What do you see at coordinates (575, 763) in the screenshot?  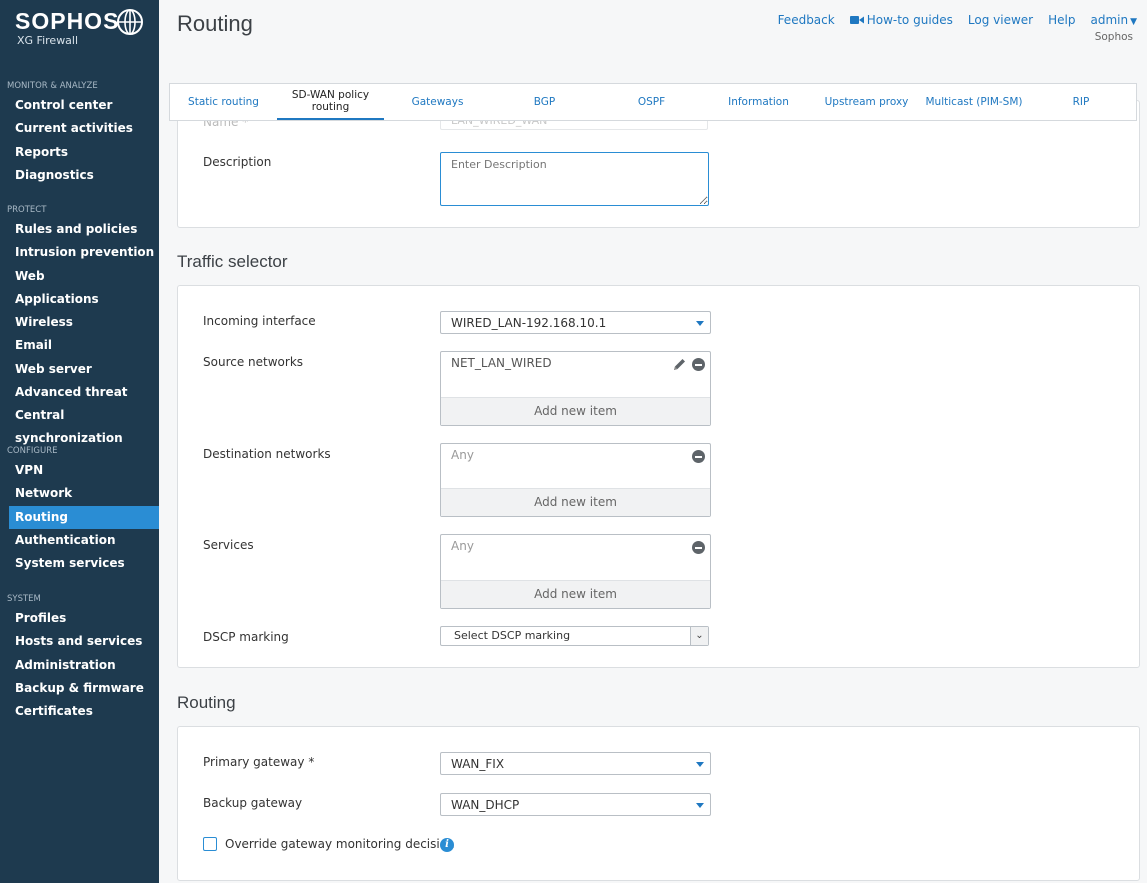 I see `primary-gateway-select: WAN_FIX` at bounding box center [575, 763].